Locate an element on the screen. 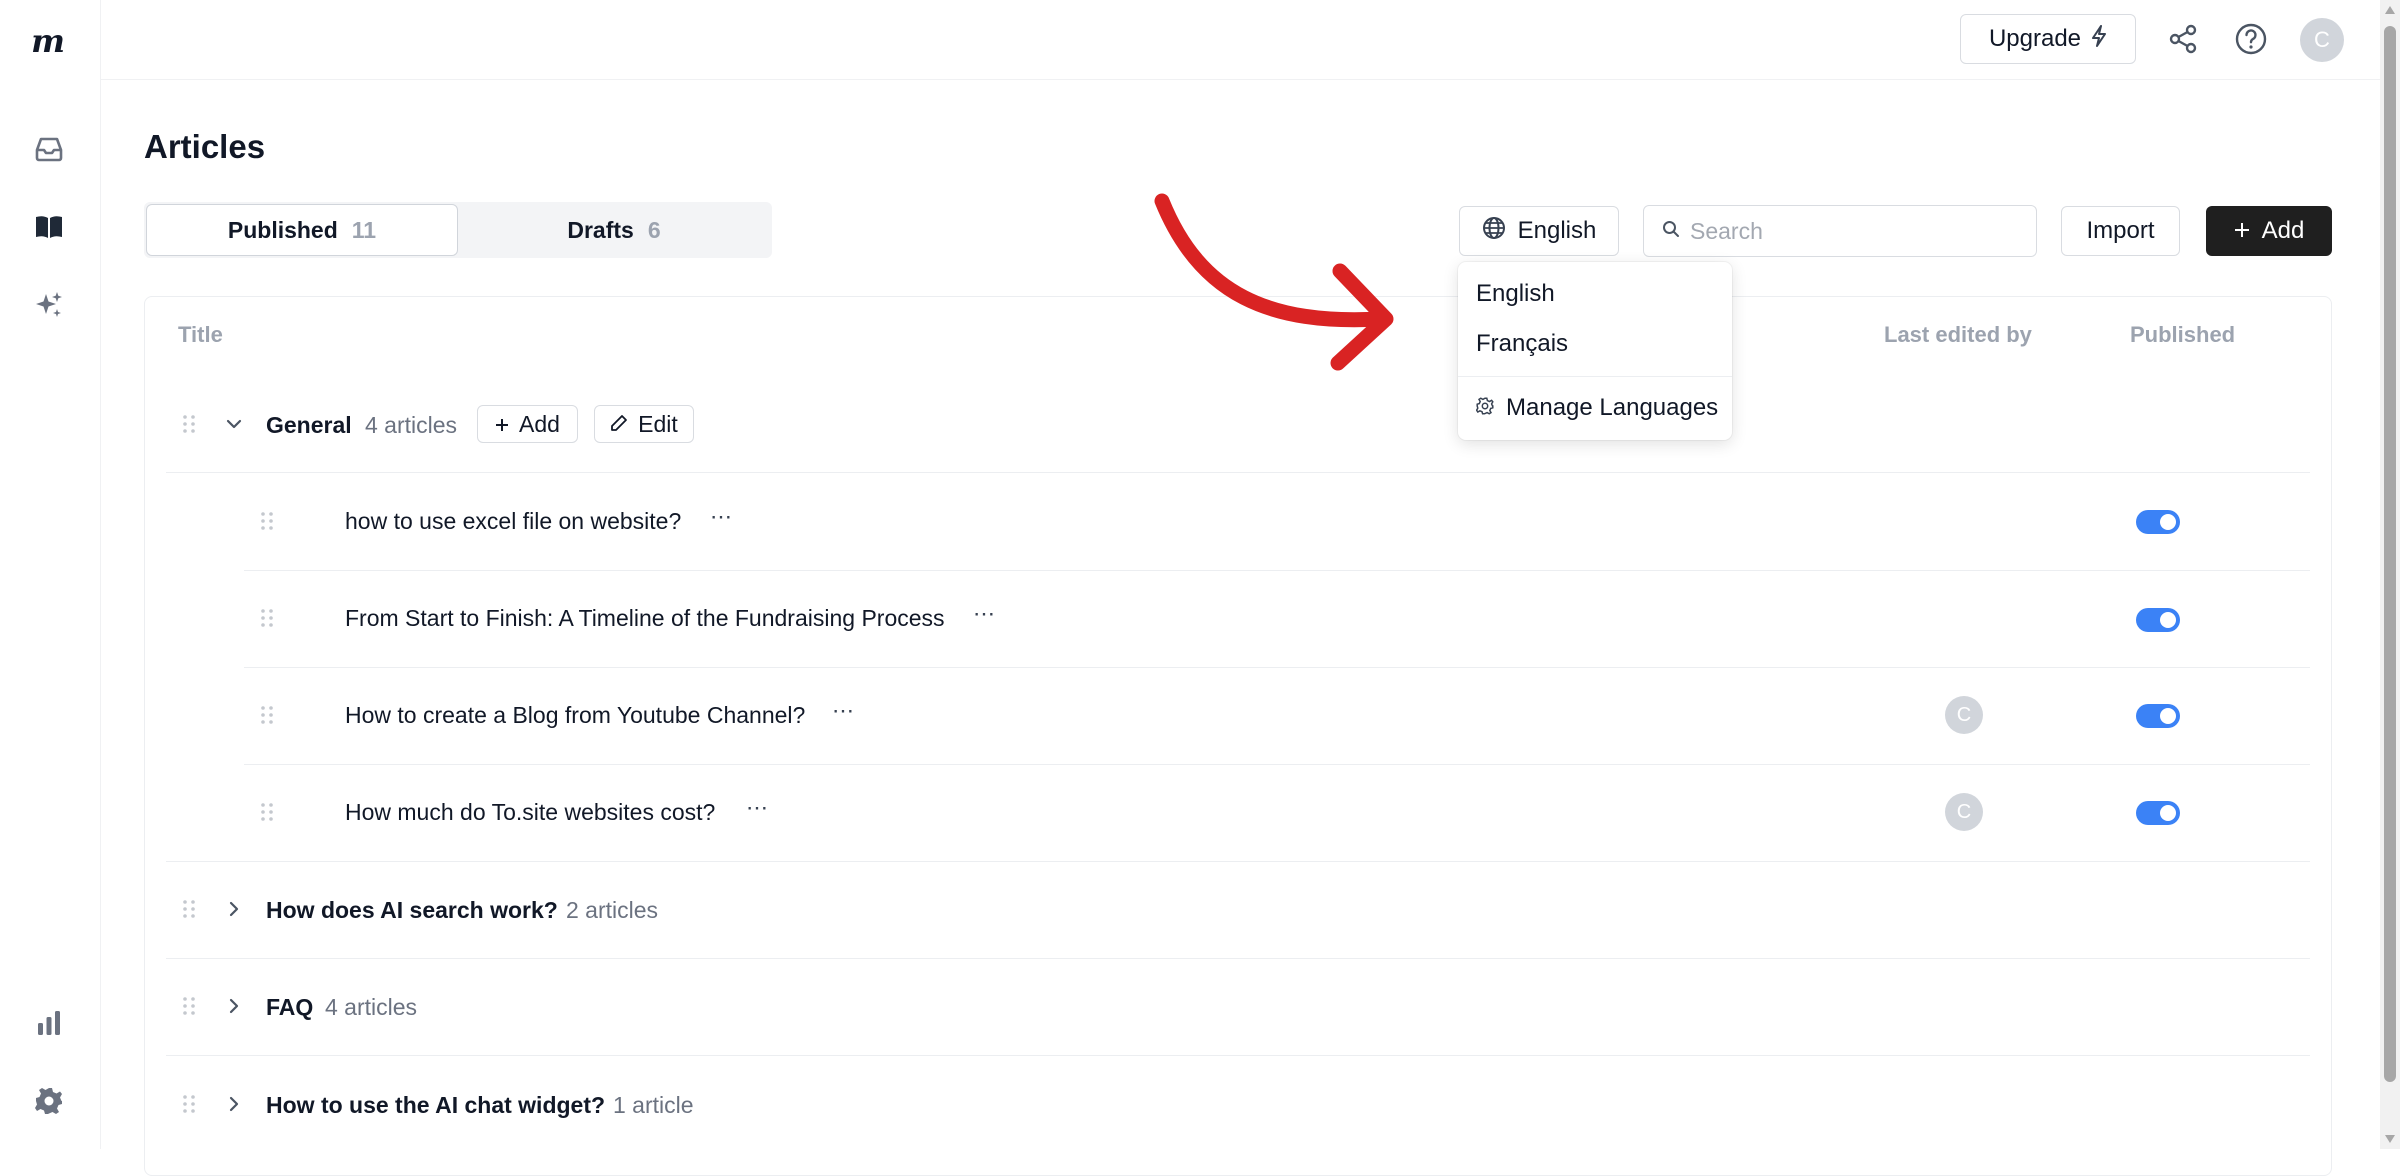 Image resolution: width=2400 pixels, height=1176 pixels. manage-languages-label: Manage Languages is located at coordinates (1612, 407).